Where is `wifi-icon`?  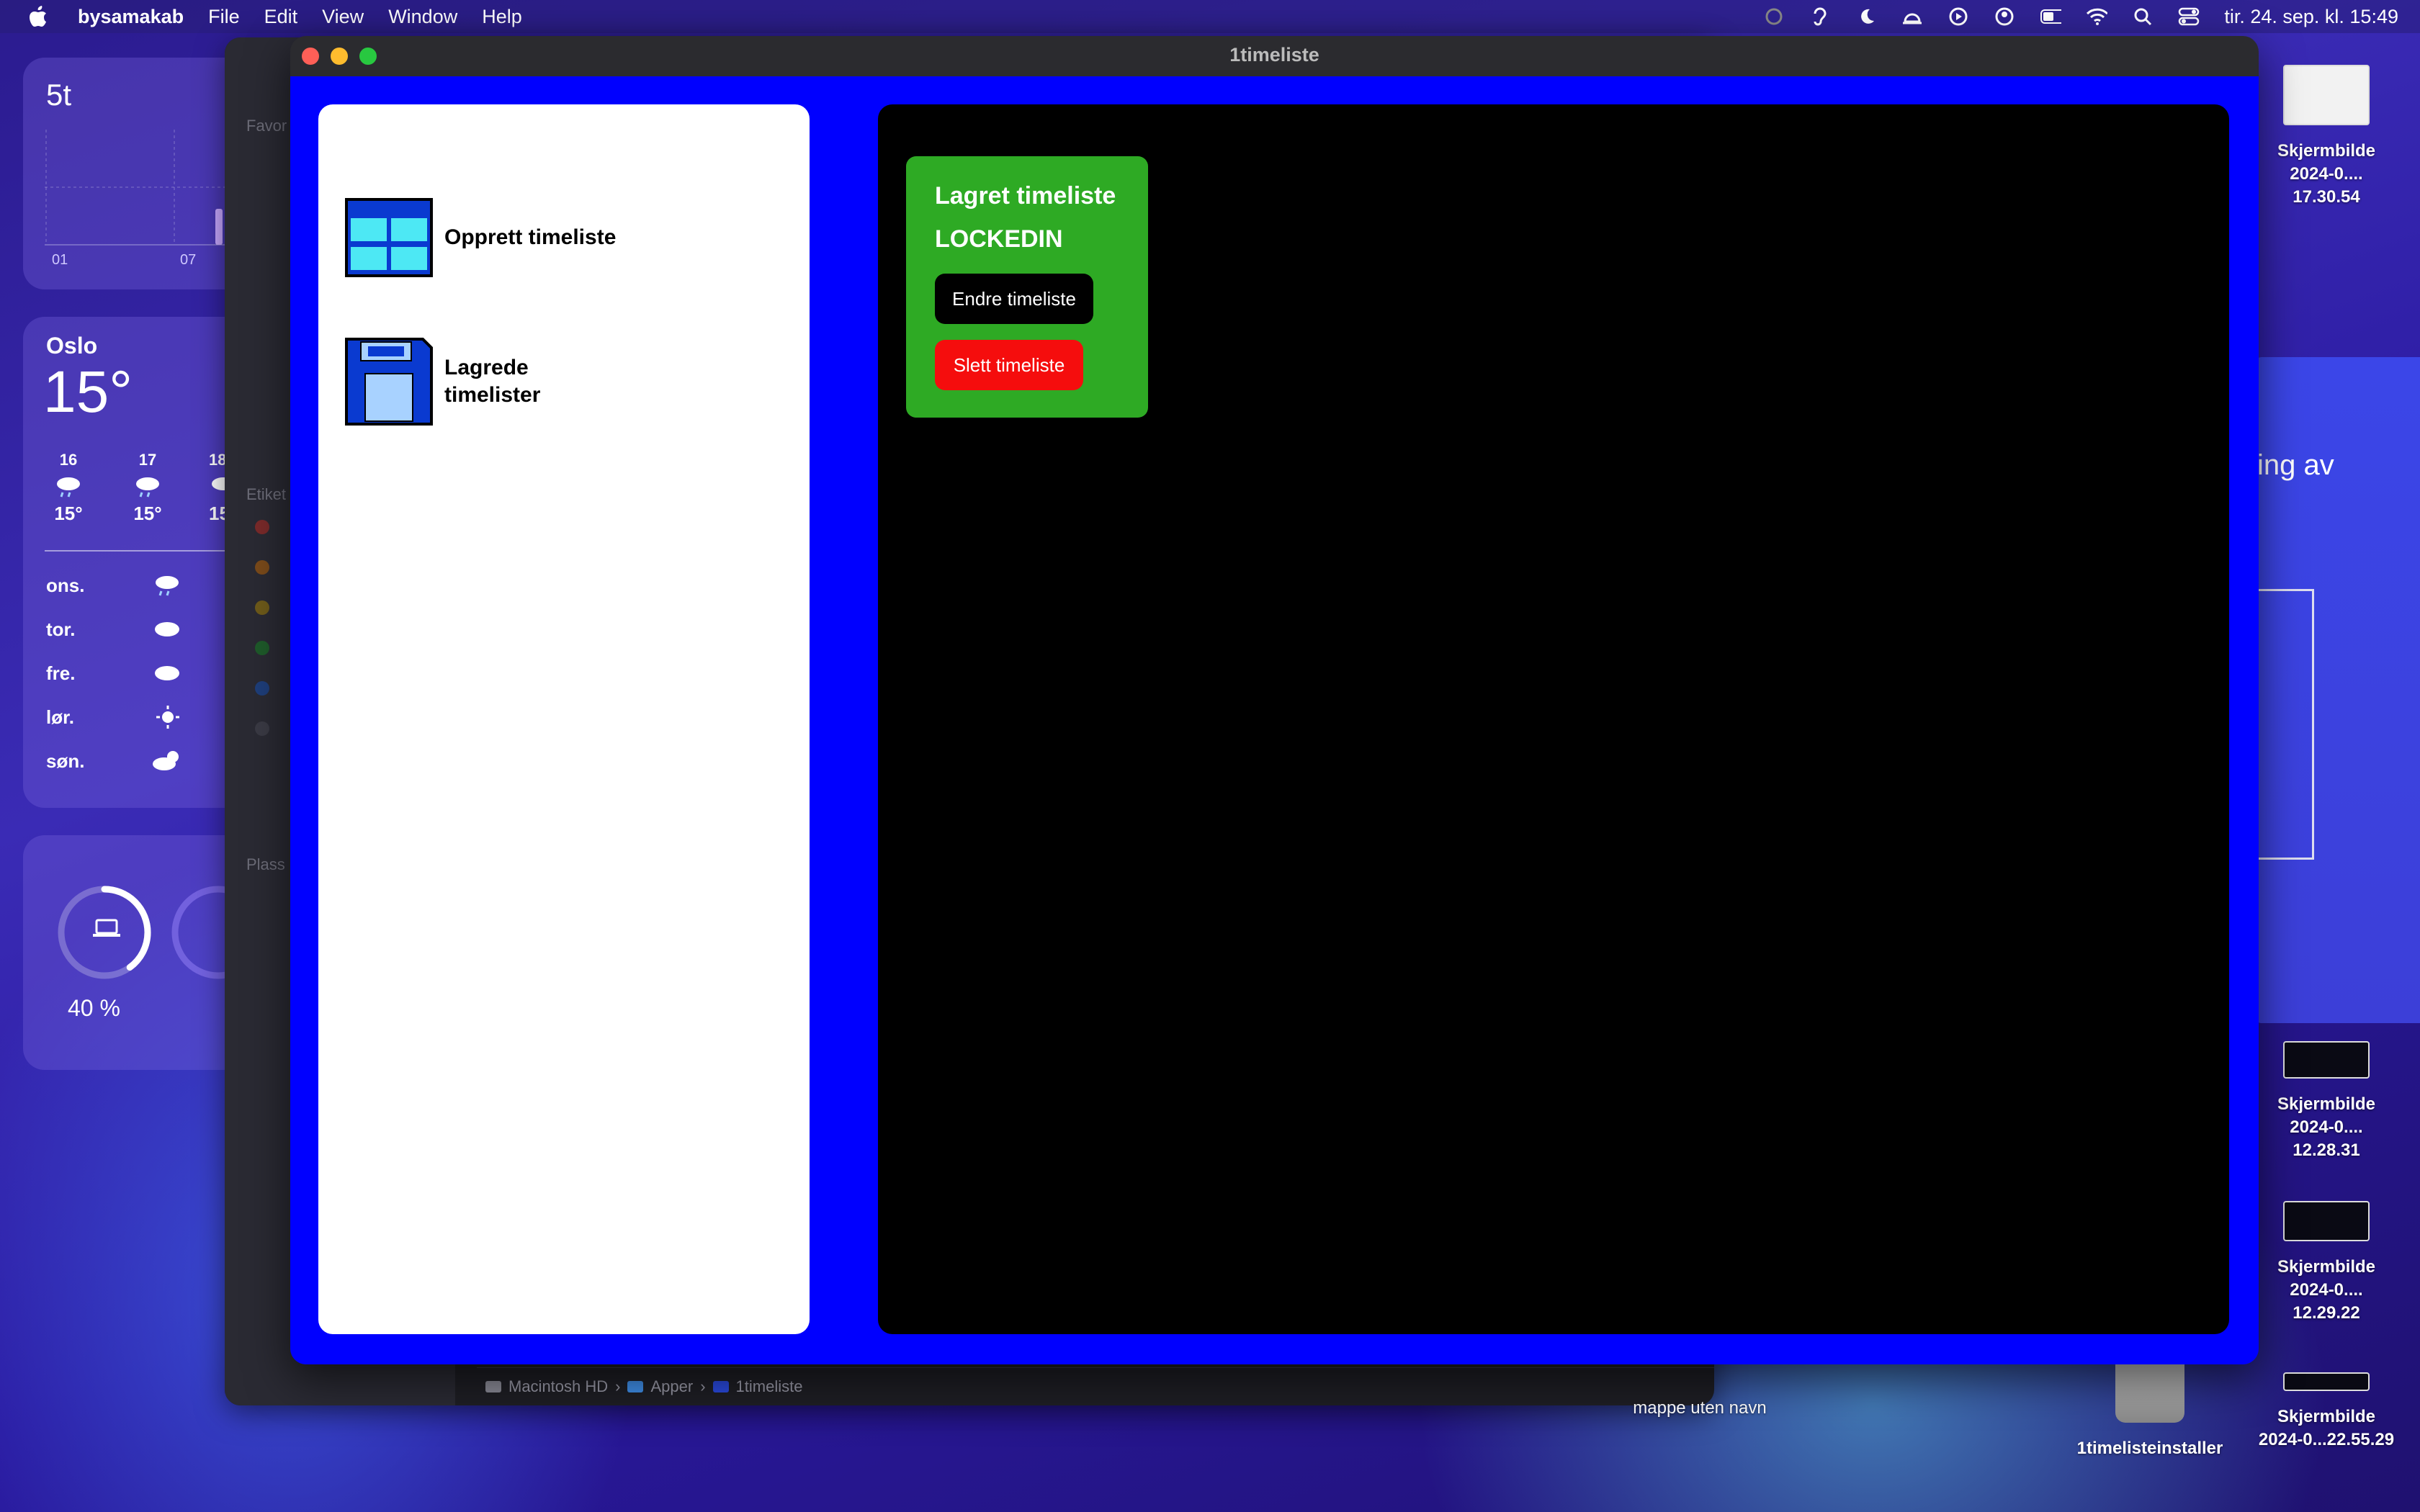 wifi-icon is located at coordinates (2097, 16).